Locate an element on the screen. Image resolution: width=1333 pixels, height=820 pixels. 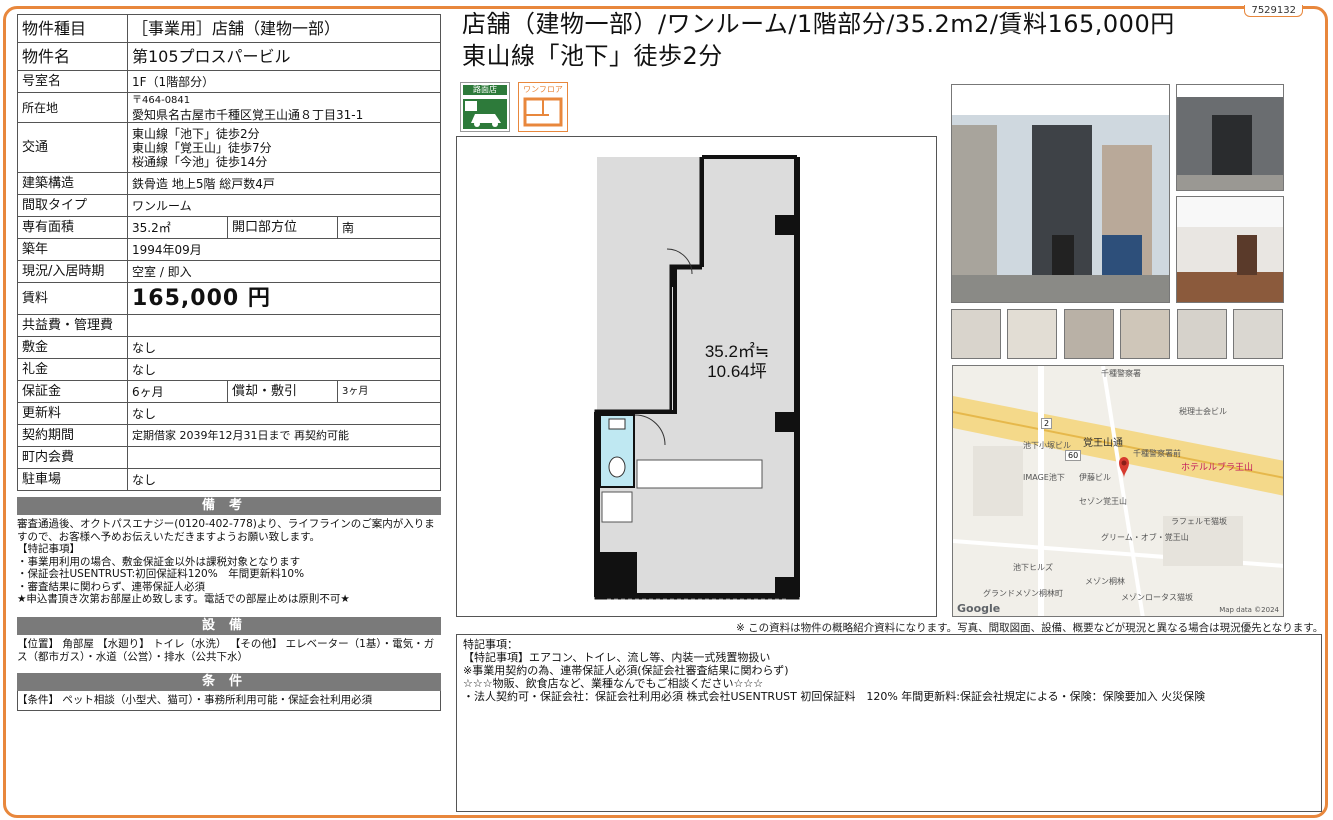
car-icon is located at coordinates (485, 114).